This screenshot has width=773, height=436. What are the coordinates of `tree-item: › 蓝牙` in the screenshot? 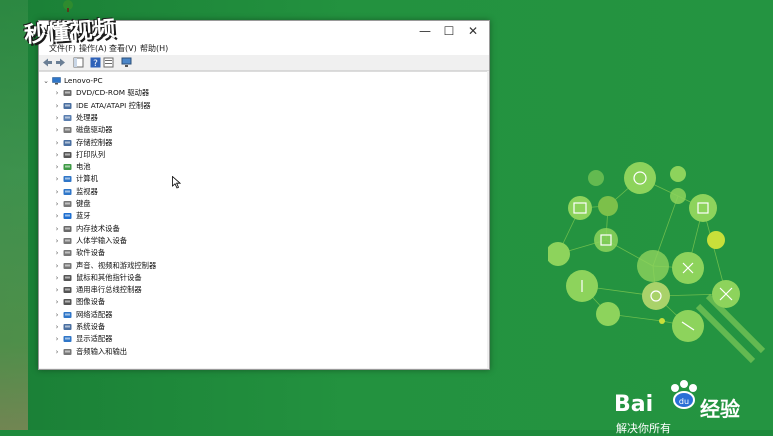 It's located at (259, 216).